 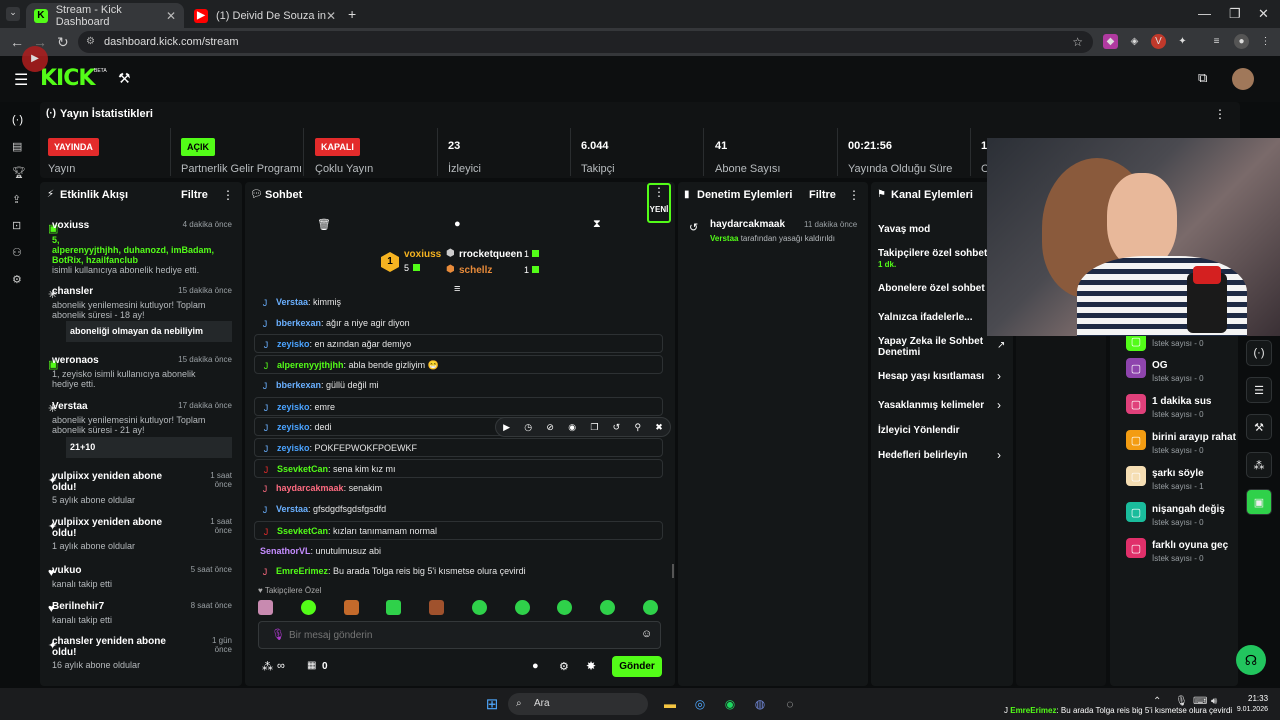 I want to click on chat-username: SenathorVL, so click(x=285, y=551).